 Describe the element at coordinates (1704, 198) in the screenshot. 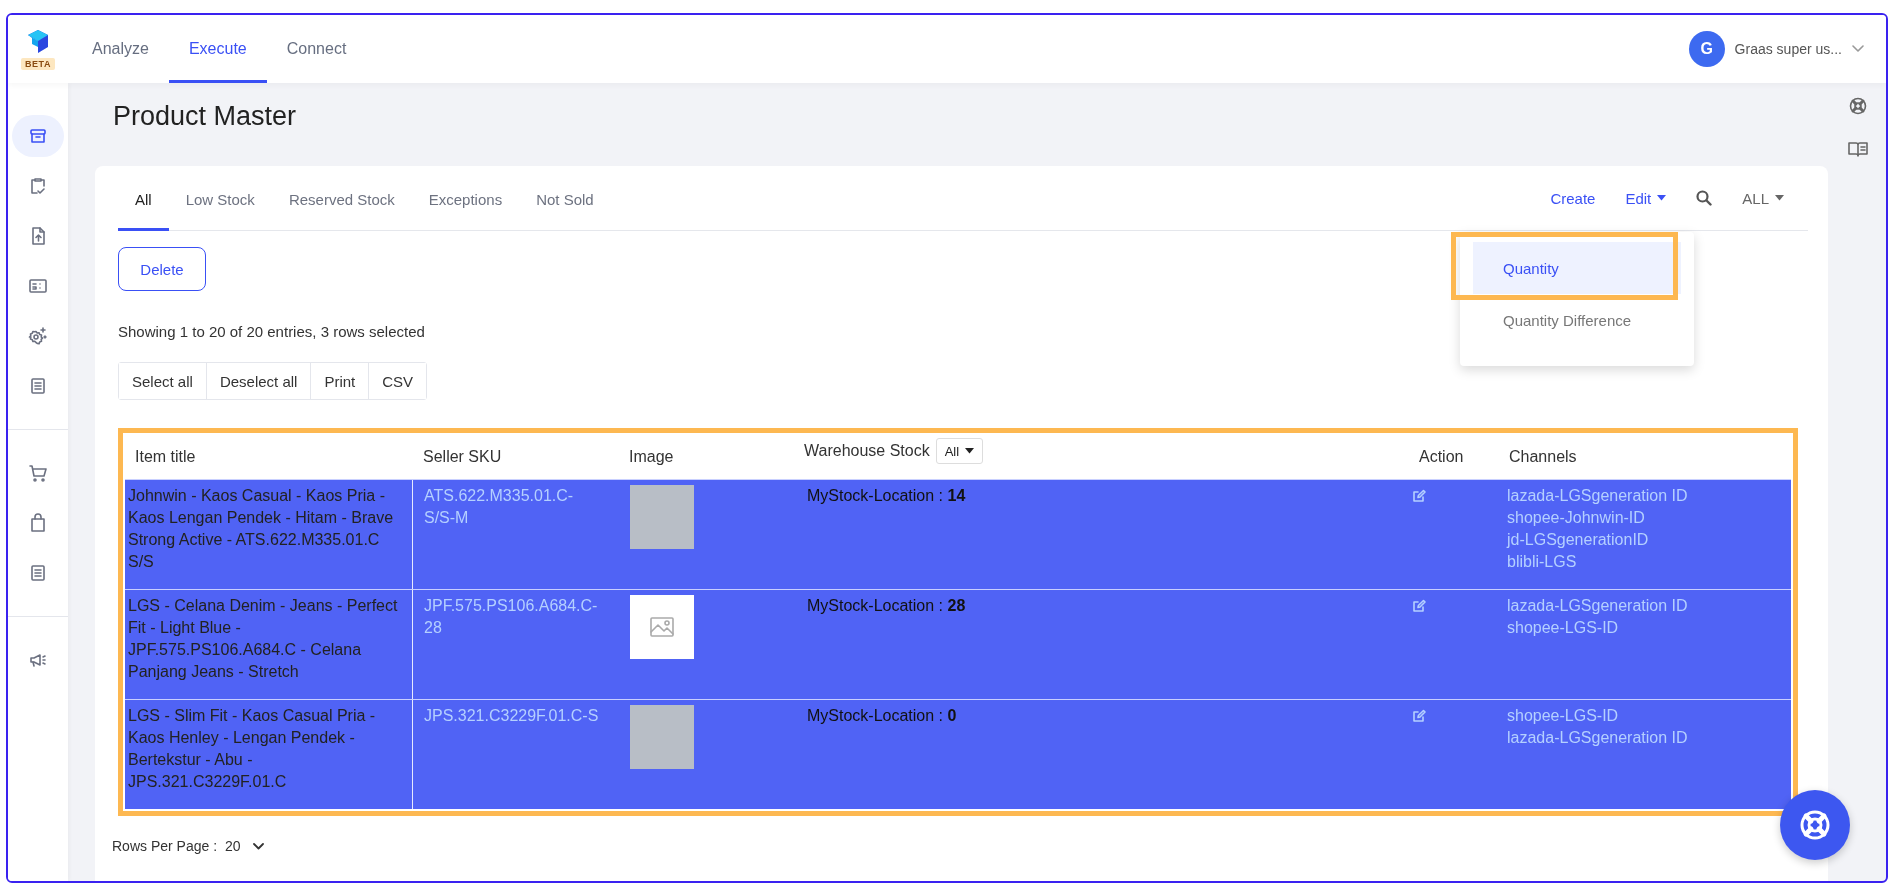

I see `search-icon` at that location.